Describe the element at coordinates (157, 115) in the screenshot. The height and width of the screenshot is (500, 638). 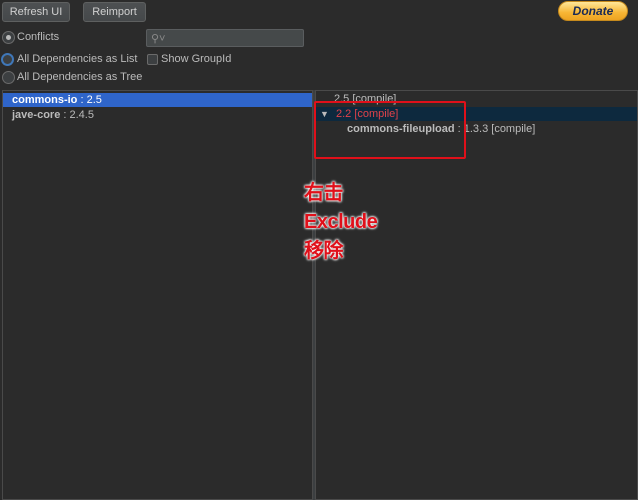
I see `list-item: jave-core : 2.4.5` at that location.